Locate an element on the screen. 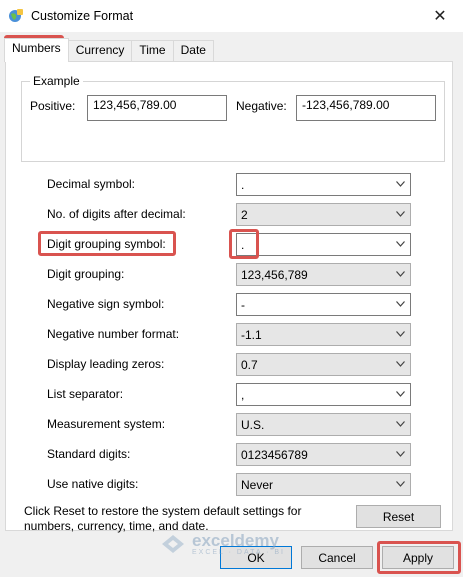 The image size is (463, 577). setting-value: 0.7 is located at coordinates (249, 365).